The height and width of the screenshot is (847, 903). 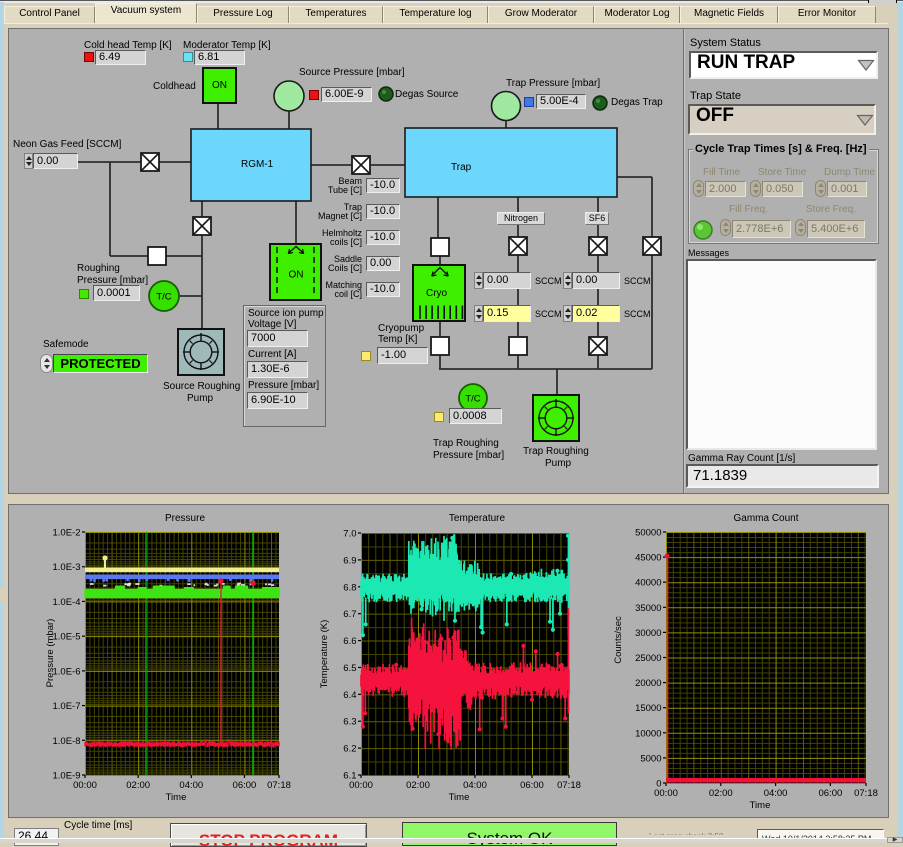 What do you see at coordinates (67, 567) in the screenshot?
I see `svg-text: 1.0E-3` at bounding box center [67, 567].